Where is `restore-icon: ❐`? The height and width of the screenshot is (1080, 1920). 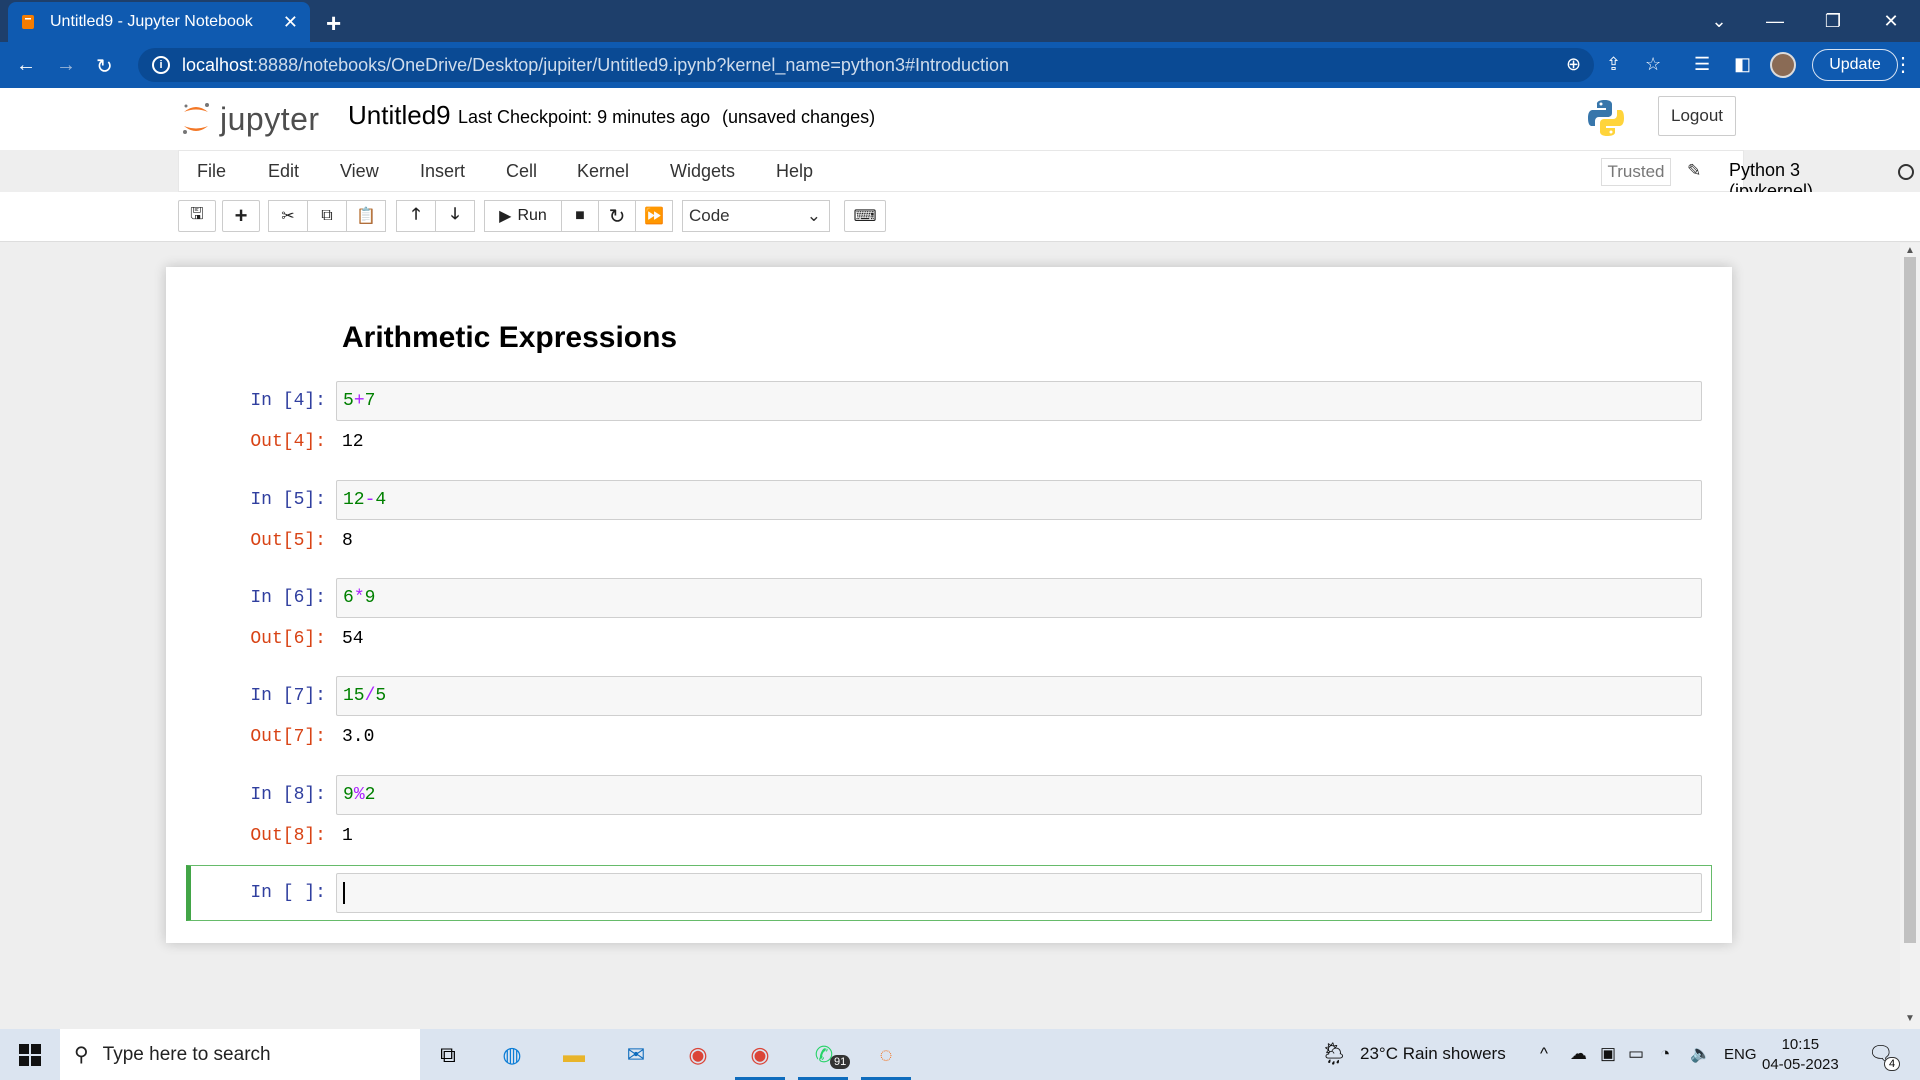
restore-icon: ❐ is located at coordinates (1833, 21).